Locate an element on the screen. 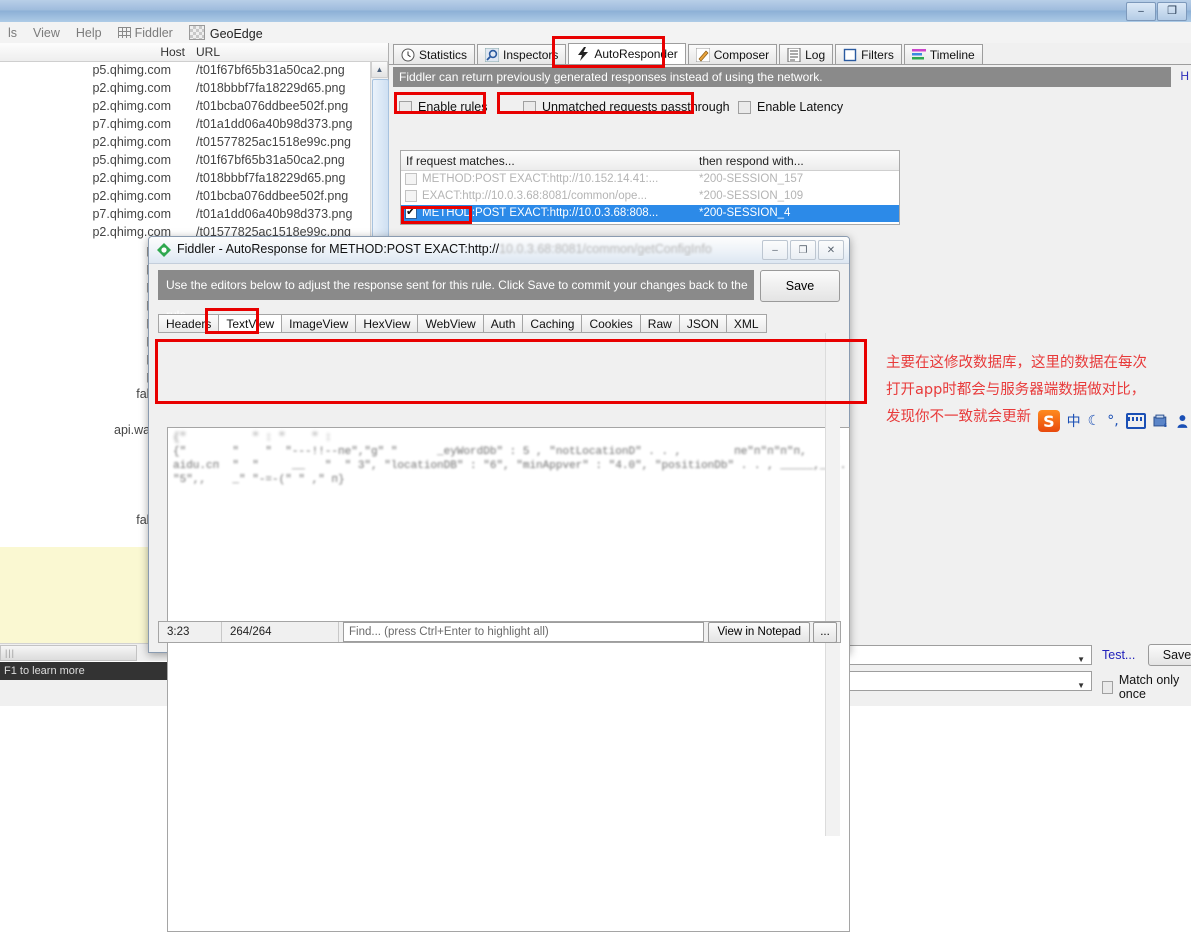  dialog-tab-imageview: ImageView is located at coordinates (318, 323).